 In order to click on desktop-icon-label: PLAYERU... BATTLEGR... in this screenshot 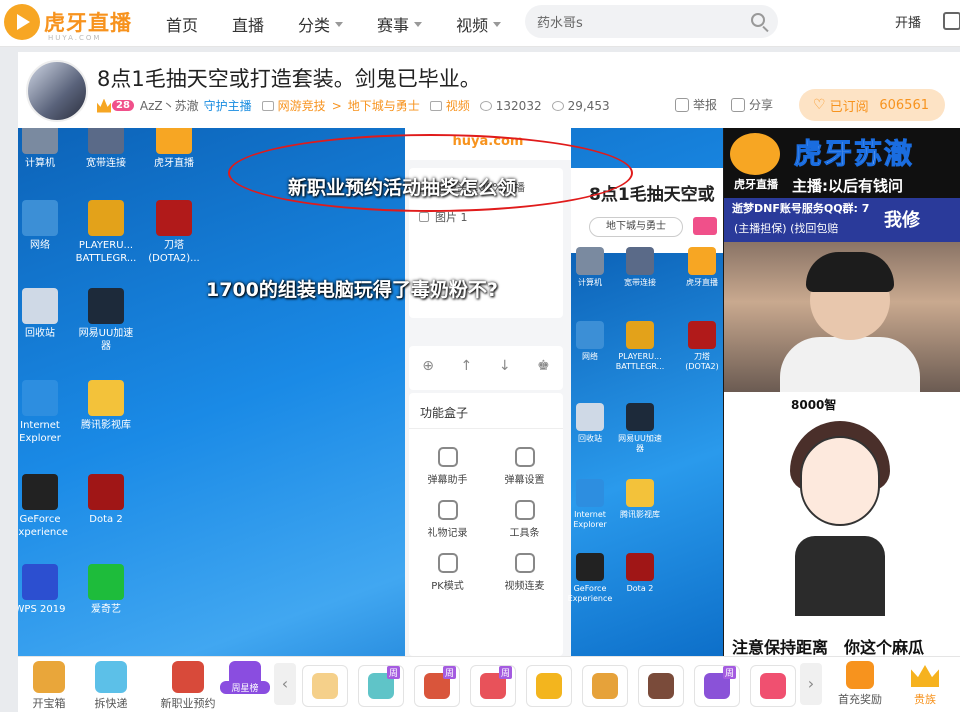, I will do `click(640, 361)`.